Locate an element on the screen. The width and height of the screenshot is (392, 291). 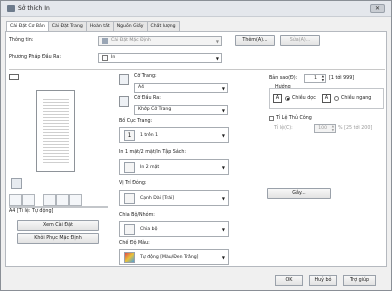
color-mode-label: Chế Độ Màu: is located at coordinates (134, 243).